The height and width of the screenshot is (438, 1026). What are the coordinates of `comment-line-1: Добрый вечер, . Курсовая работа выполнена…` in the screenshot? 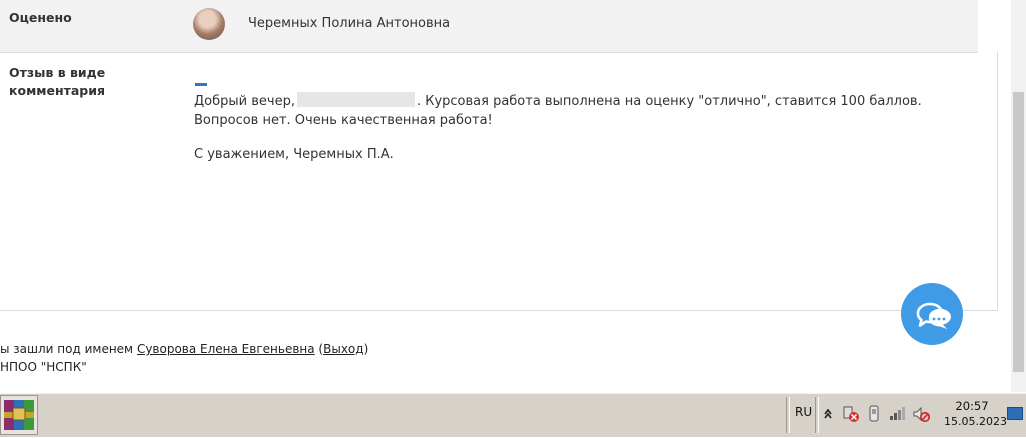 It's located at (589, 101).